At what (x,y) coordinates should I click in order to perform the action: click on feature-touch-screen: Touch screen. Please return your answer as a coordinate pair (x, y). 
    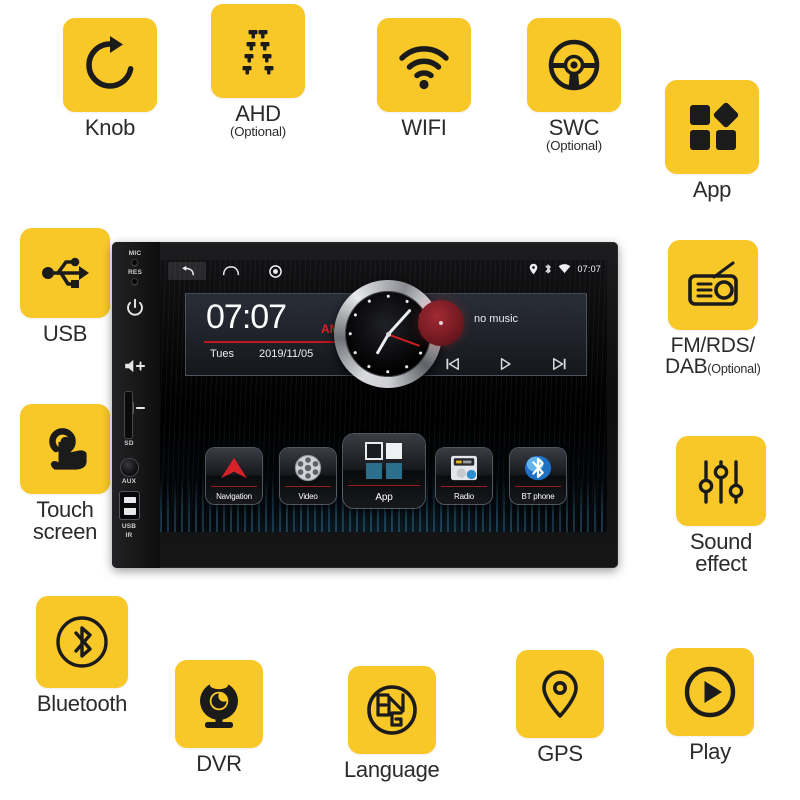
    Looking at the image, I should click on (65, 474).